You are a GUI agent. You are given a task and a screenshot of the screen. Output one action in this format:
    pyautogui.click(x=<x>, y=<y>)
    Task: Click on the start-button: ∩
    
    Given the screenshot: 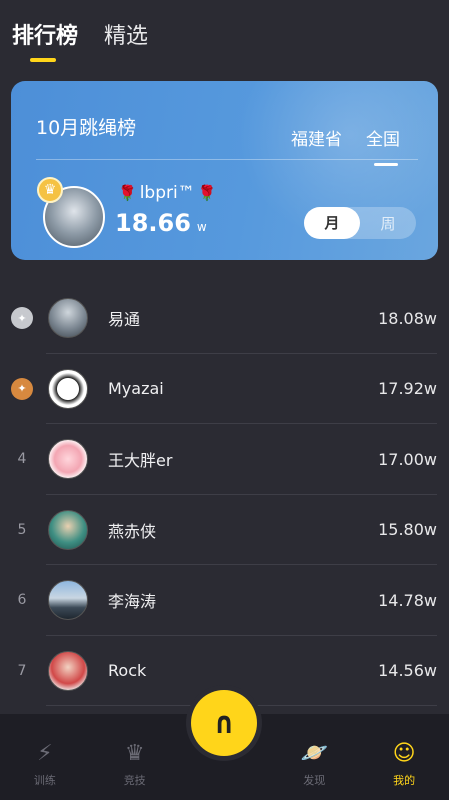 What is the action you would take?
    pyautogui.click(x=224, y=723)
    